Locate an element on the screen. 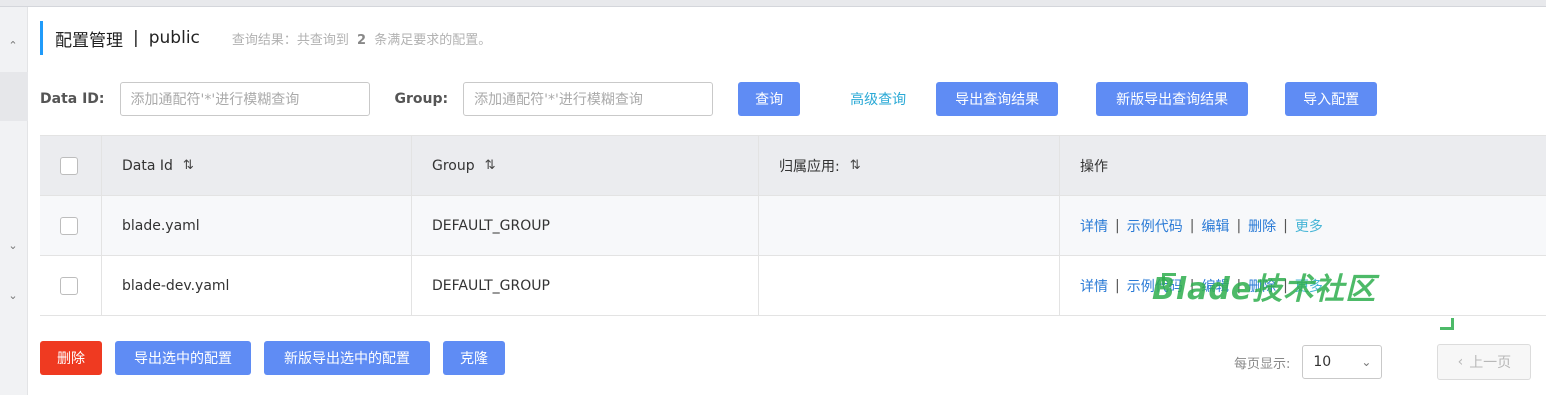 The height and width of the screenshot is (395, 1546). edit-link: 编辑 is located at coordinates (1215, 226).